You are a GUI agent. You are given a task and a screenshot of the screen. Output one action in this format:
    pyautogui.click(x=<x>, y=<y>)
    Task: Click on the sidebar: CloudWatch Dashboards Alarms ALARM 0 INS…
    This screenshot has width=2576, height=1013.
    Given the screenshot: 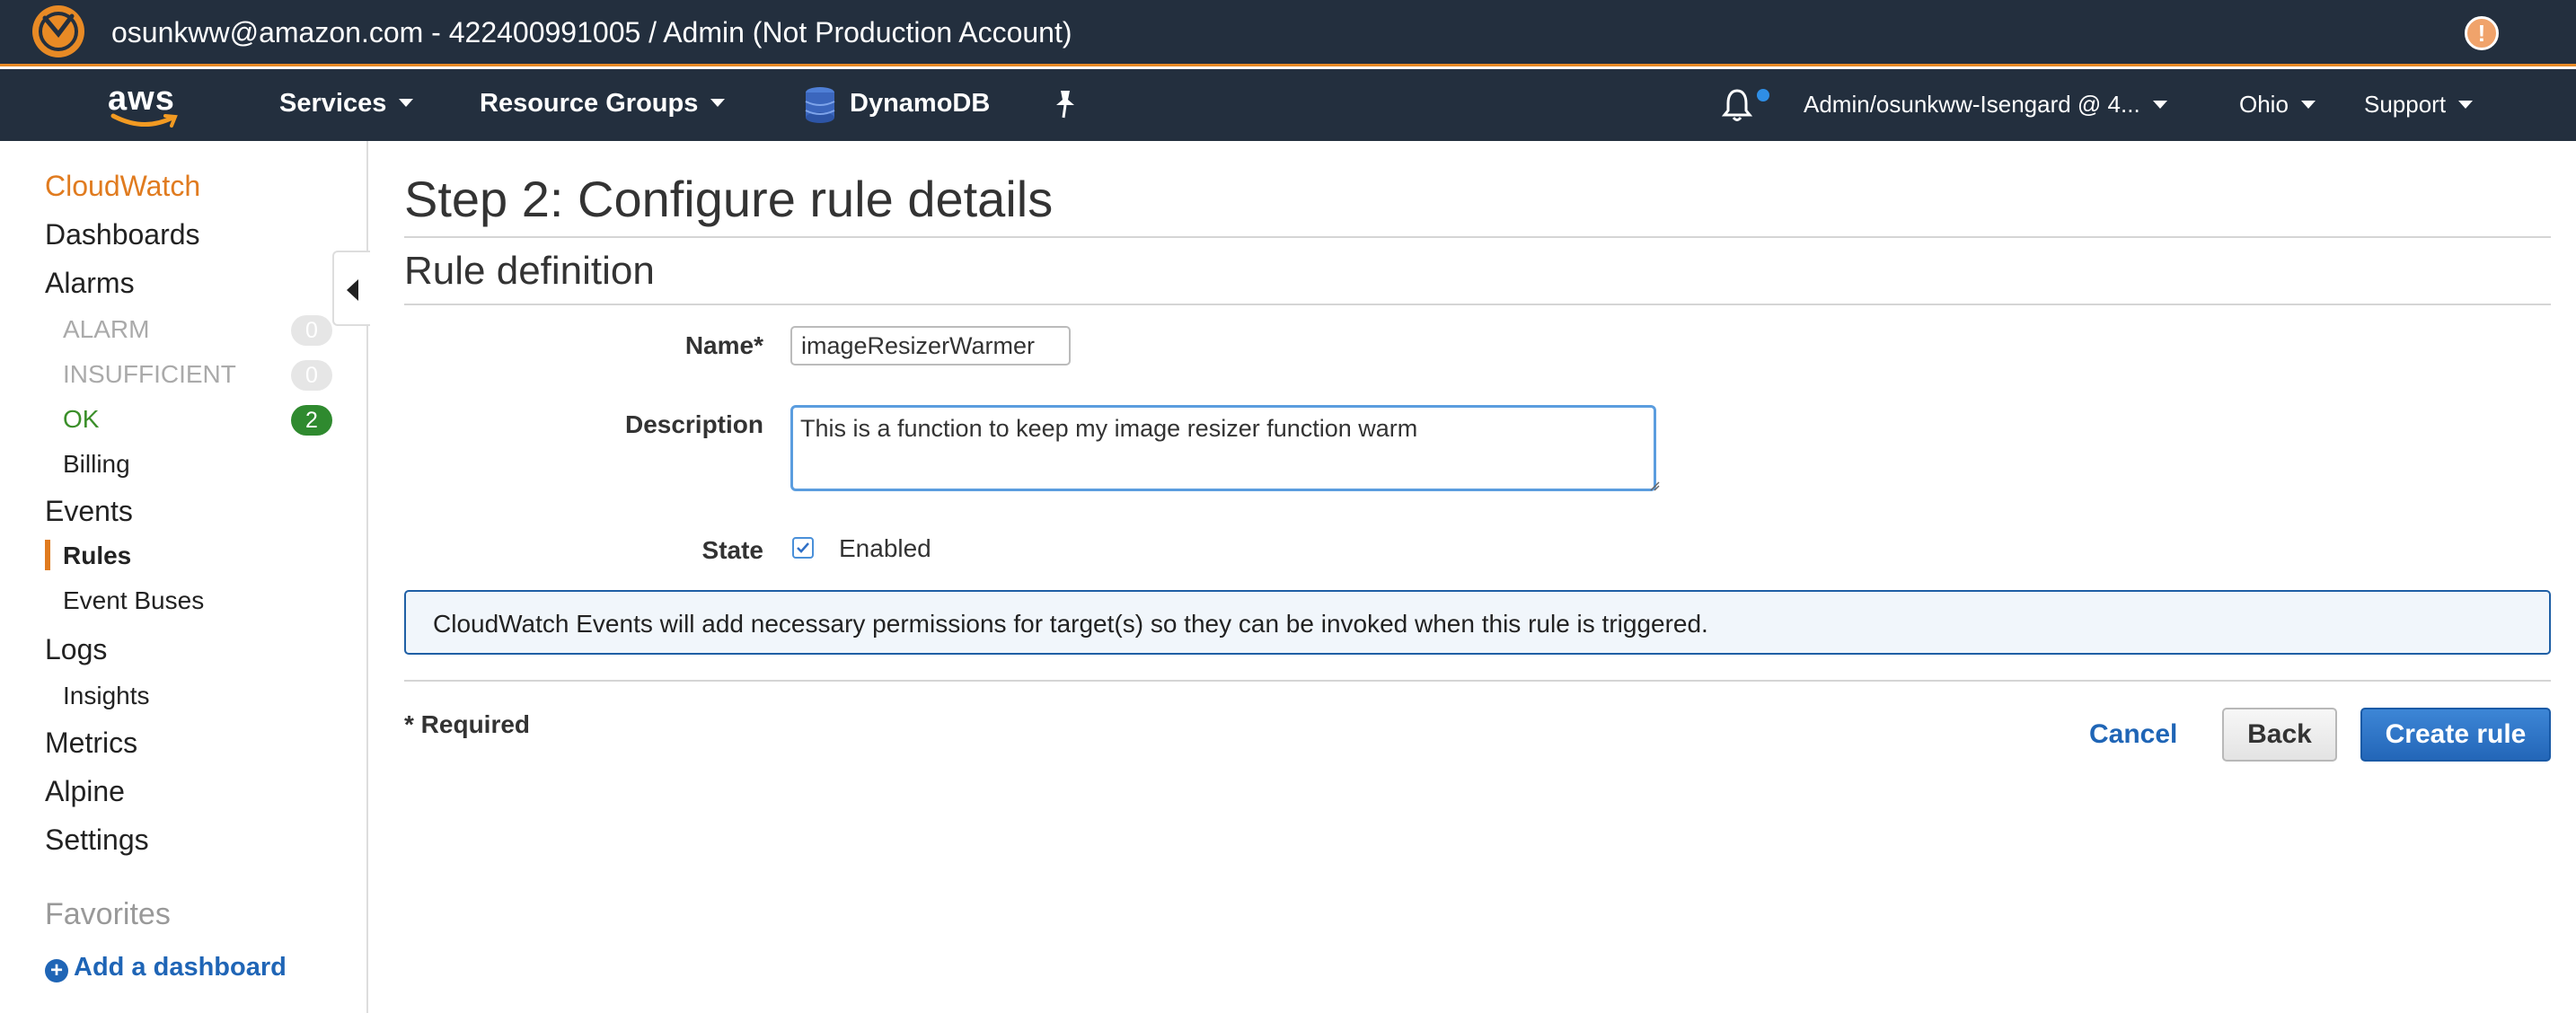 What is the action you would take?
    pyautogui.click(x=185, y=577)
    